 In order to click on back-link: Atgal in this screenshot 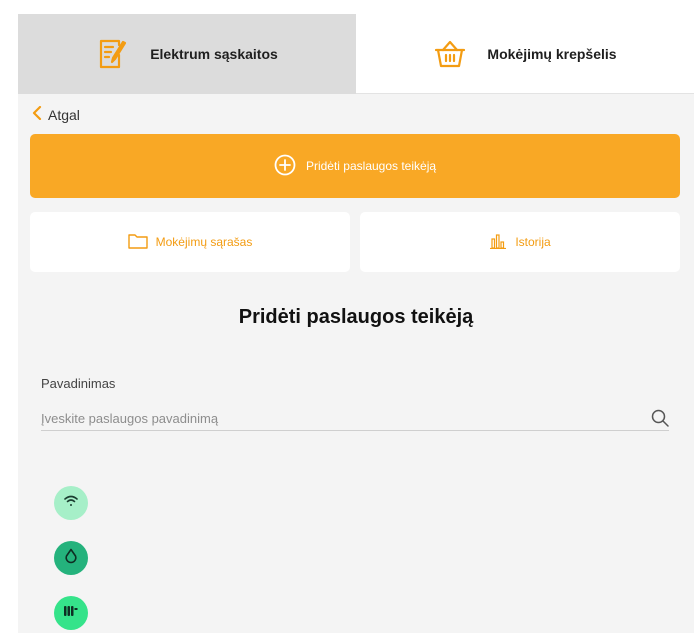, I will do `click(56, 114)`.